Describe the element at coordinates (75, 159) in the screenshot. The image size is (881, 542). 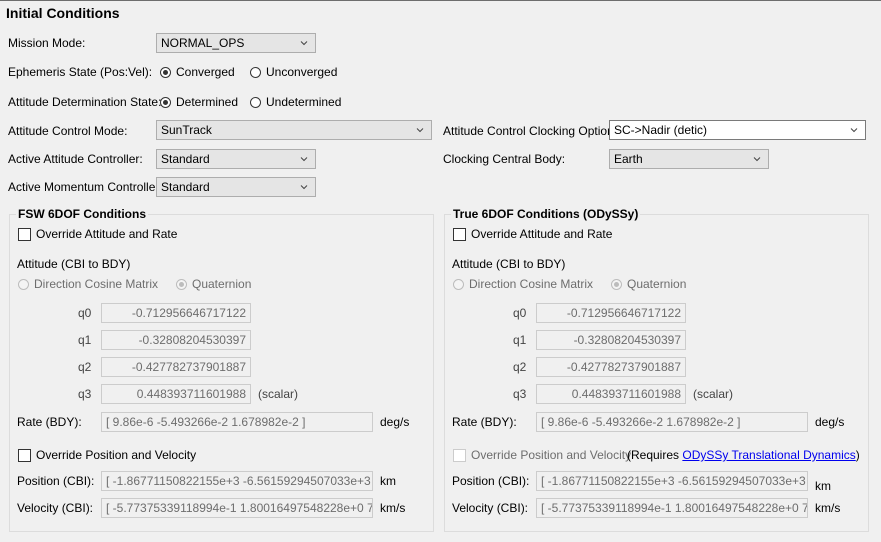
I see `active-attitude-controller-label: Active Attitude Controller:` at that location.